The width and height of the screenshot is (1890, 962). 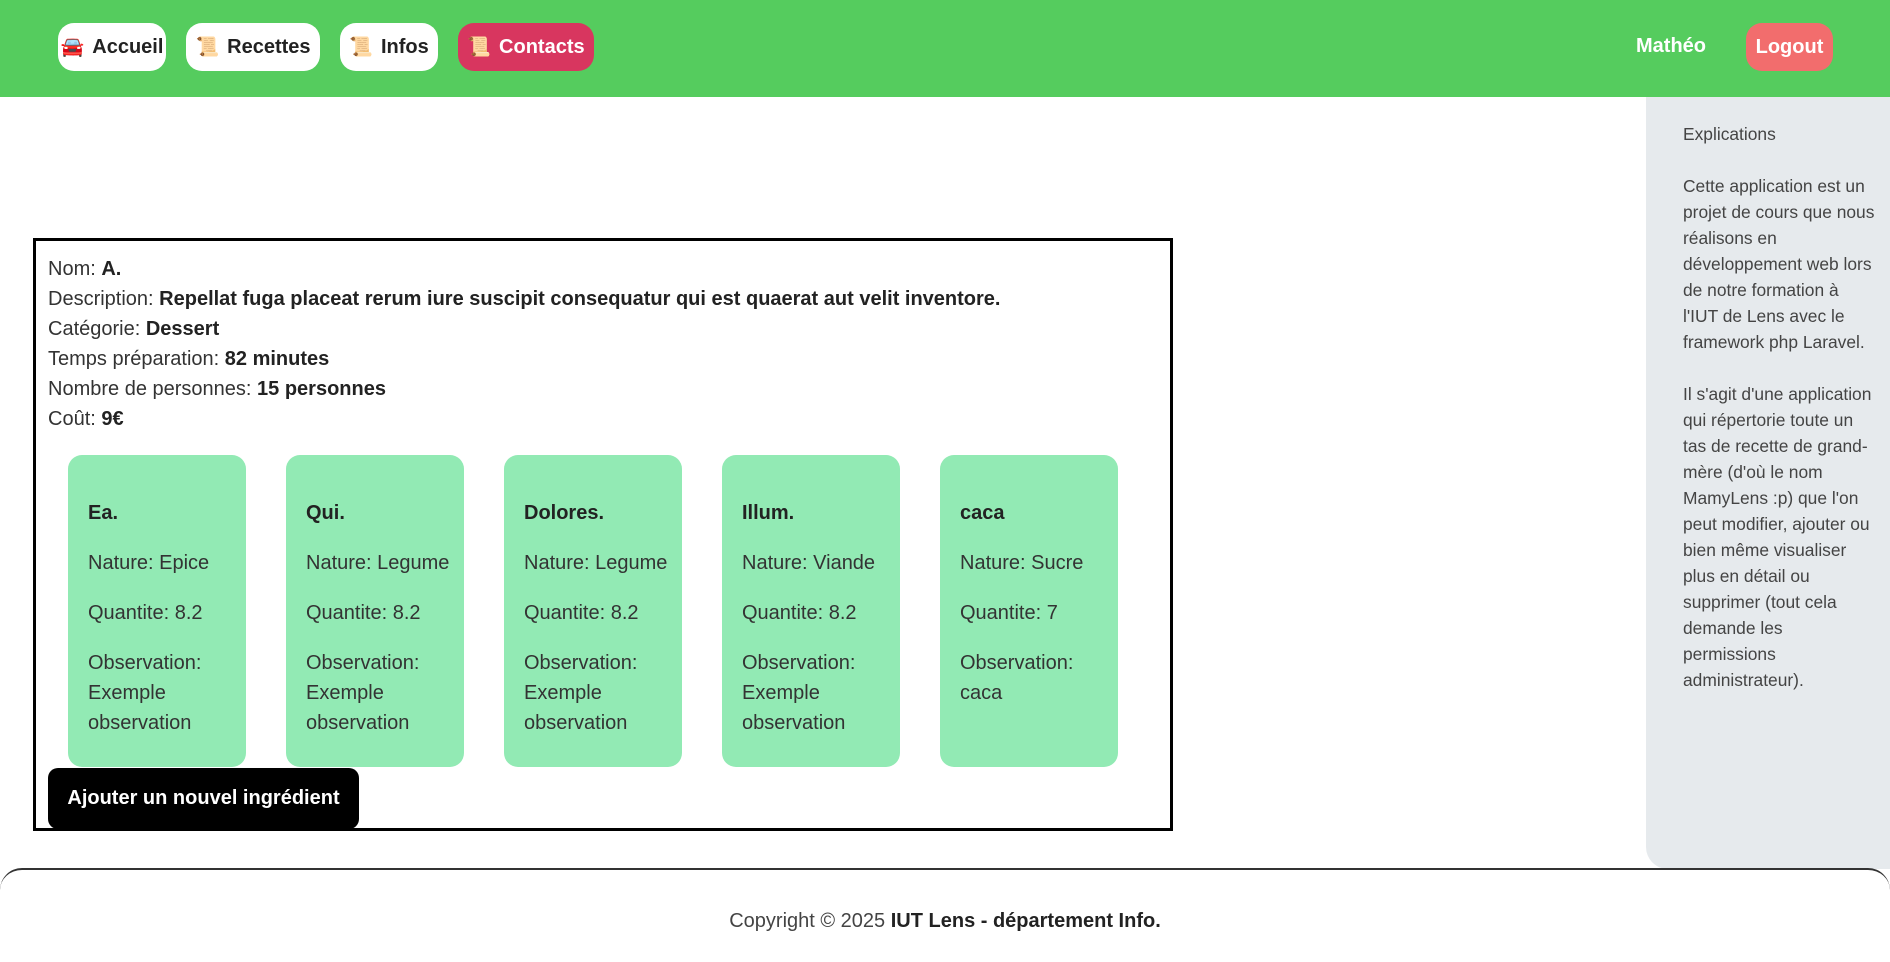 I want to click on sidebar-title: Explications, so click(x=1729, y=134).